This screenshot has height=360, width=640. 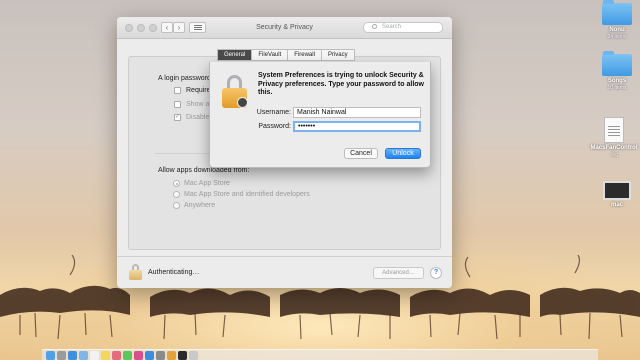 I want to click on dock-chrome-icon, so click(x=171, y=355).